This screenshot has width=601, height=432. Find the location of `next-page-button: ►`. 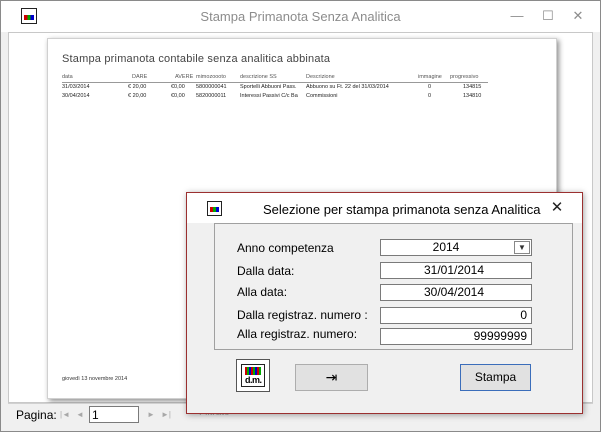

next-page-button: ► is located at coordinates (151, 415).